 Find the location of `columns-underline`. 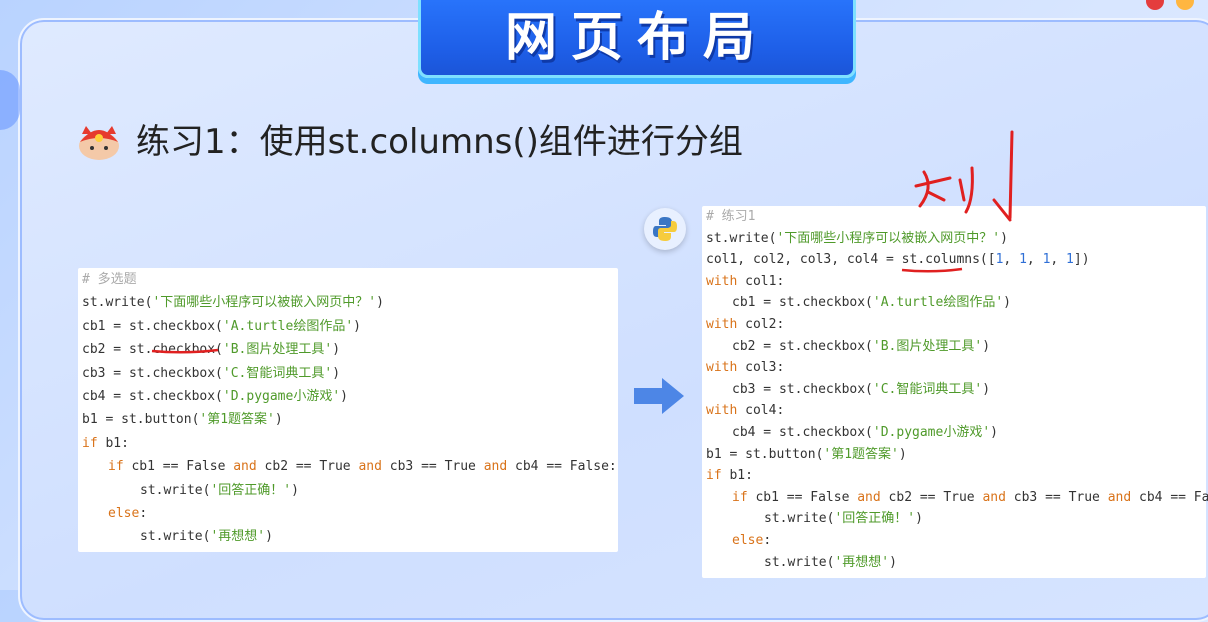

columns-underline is located at coordinates (932, 270).